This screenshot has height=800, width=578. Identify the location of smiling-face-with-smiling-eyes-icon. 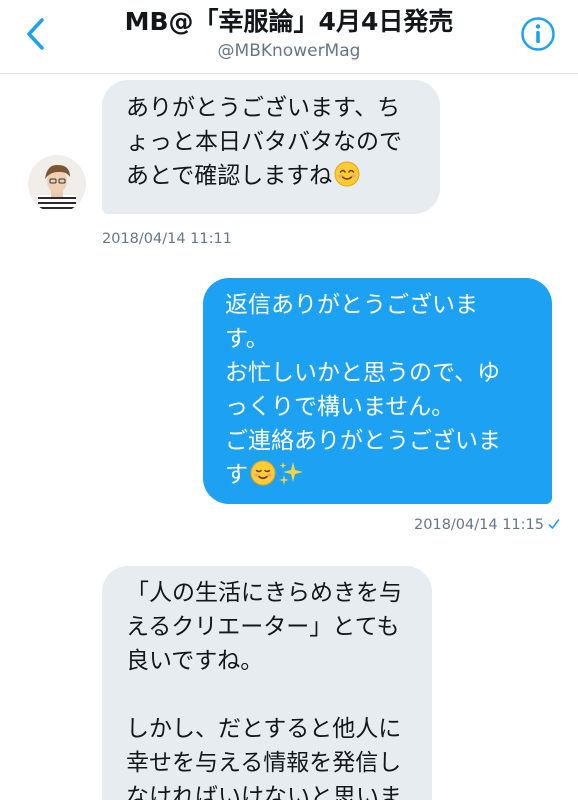
(347, 174).